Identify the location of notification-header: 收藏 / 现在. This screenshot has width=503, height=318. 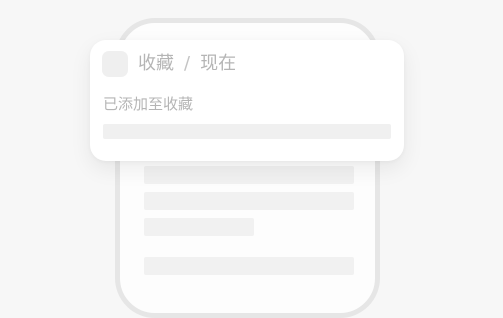
(187, 64).